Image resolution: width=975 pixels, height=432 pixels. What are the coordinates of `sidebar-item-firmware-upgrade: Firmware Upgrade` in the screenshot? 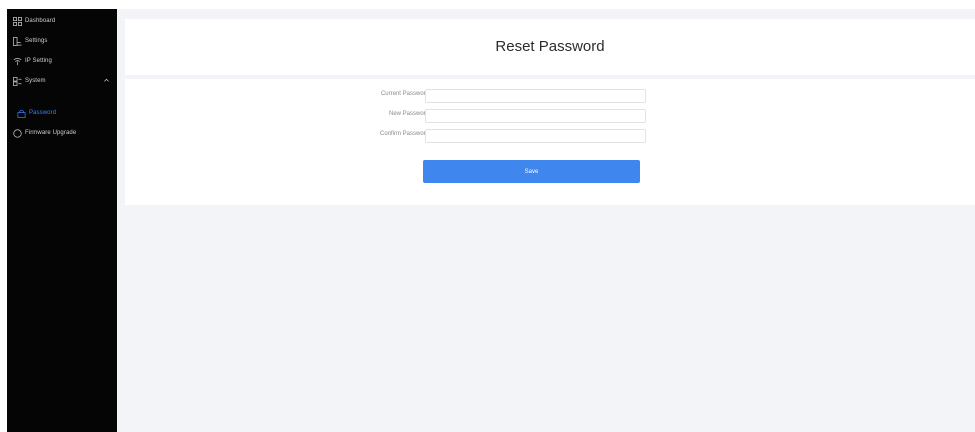 It's located at (62, 133).